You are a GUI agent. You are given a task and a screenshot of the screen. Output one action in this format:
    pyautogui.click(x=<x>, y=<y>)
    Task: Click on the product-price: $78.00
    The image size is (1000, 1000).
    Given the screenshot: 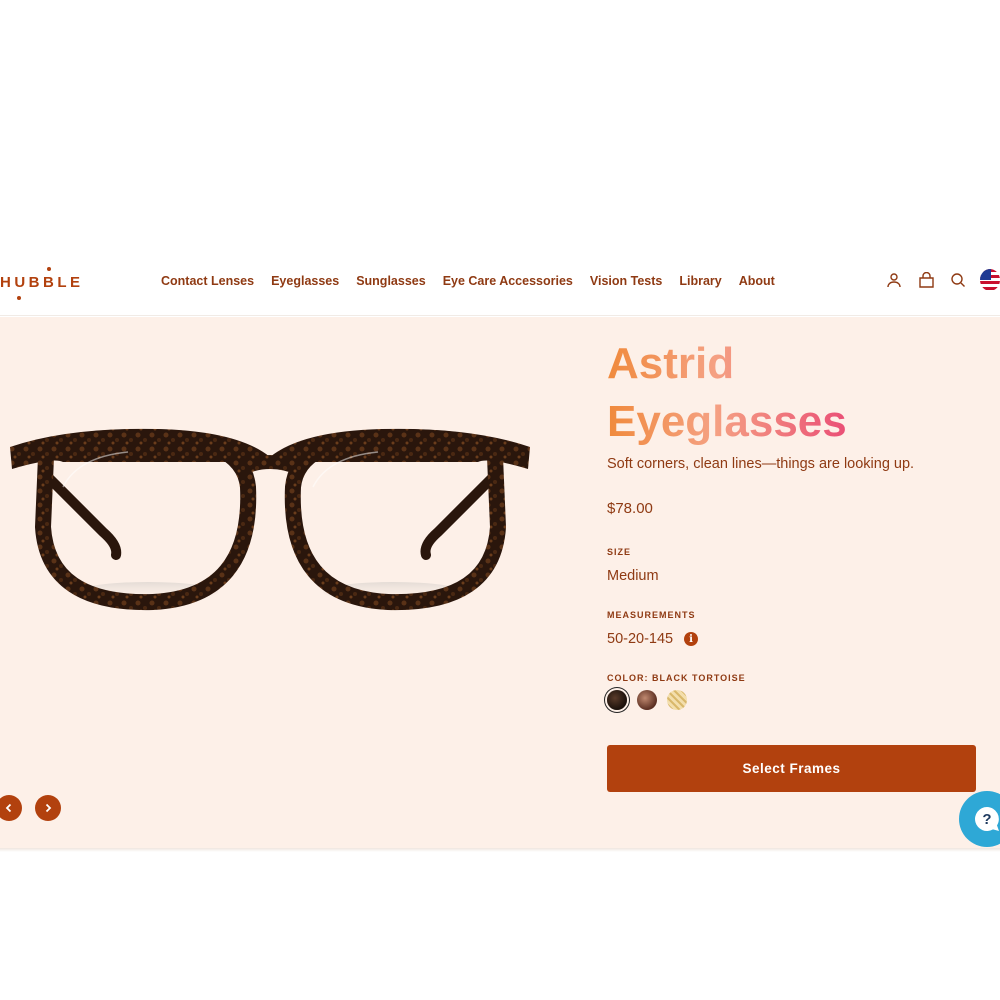 What is the action you would take?
    pyautogui.click(x=630, y=508)
    